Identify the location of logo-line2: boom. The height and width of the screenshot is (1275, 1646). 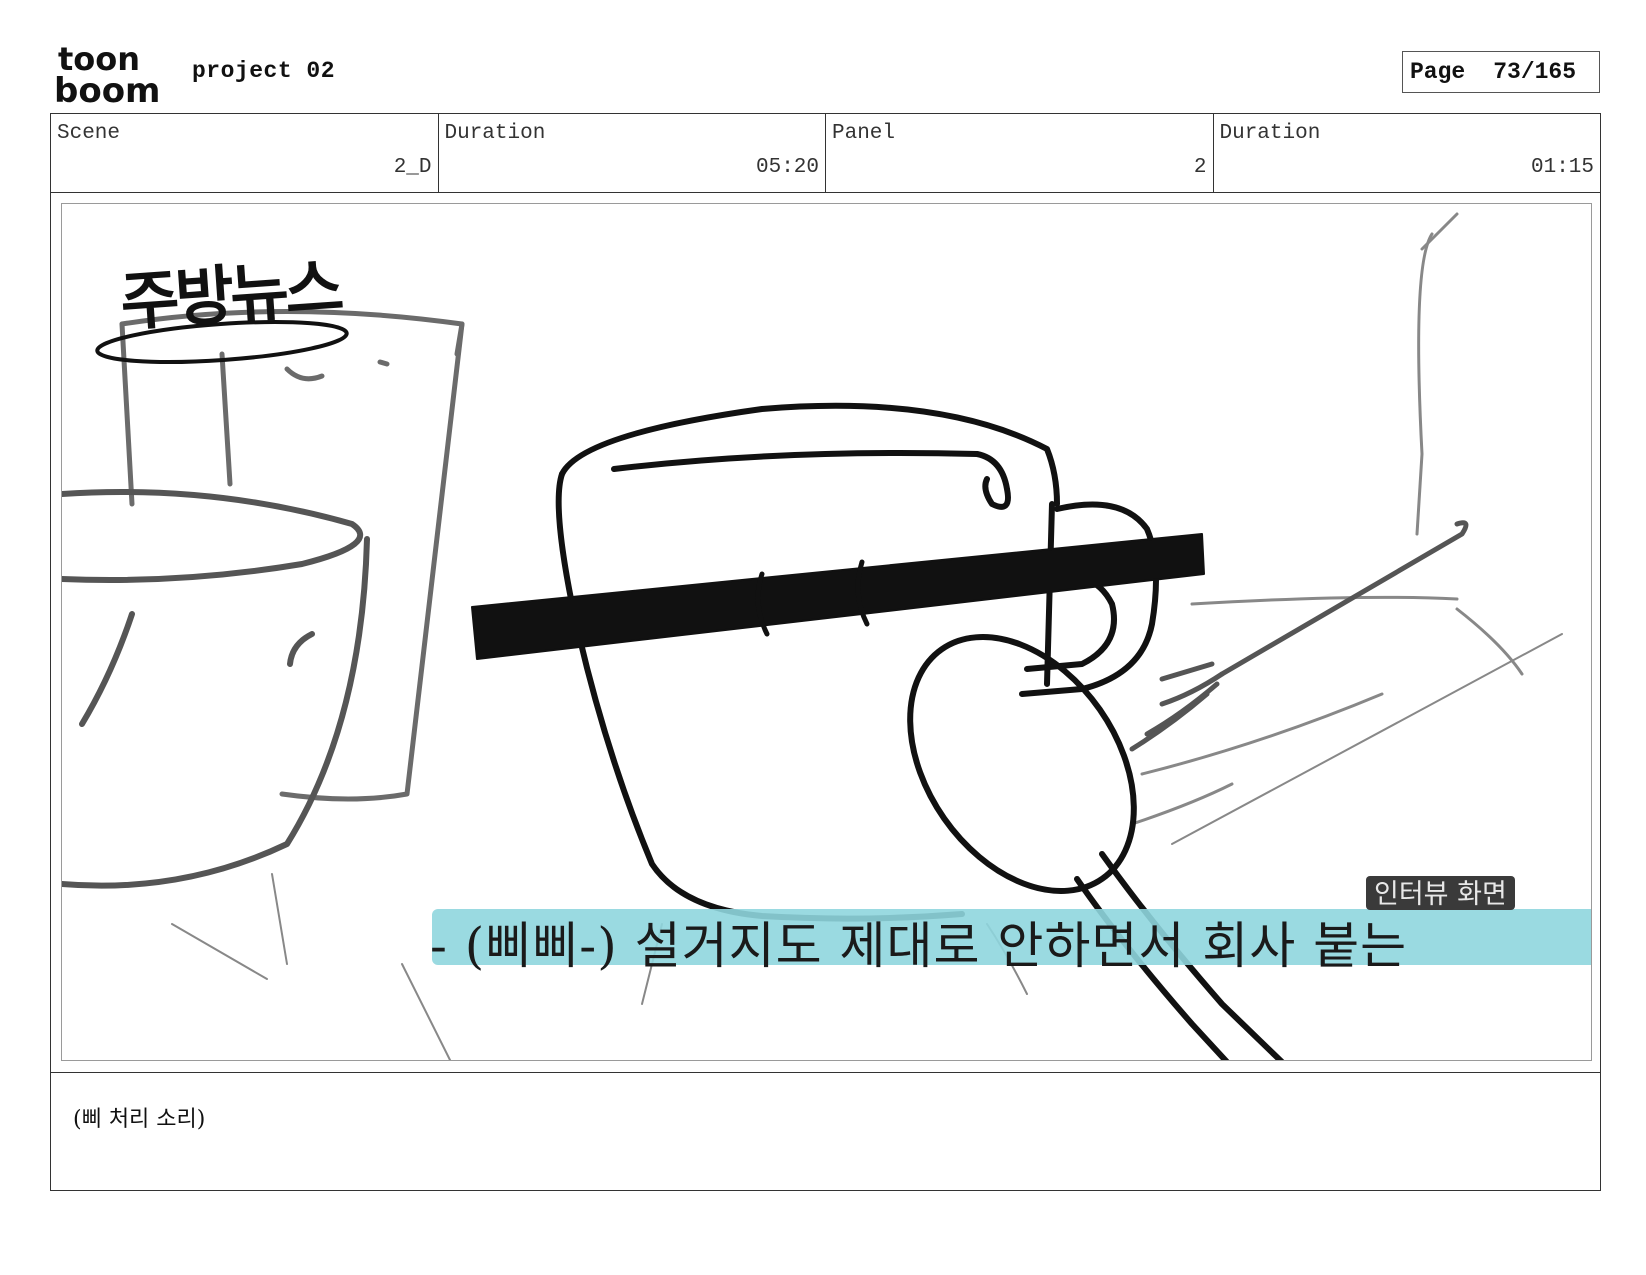
(107, 88).